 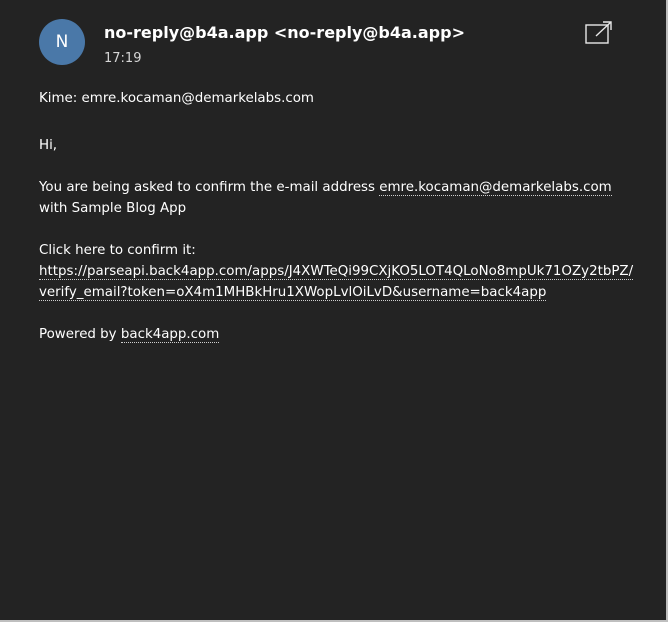 I want to click on powered-by-line: Powered by back4app.com, so click(x=344, y=334).